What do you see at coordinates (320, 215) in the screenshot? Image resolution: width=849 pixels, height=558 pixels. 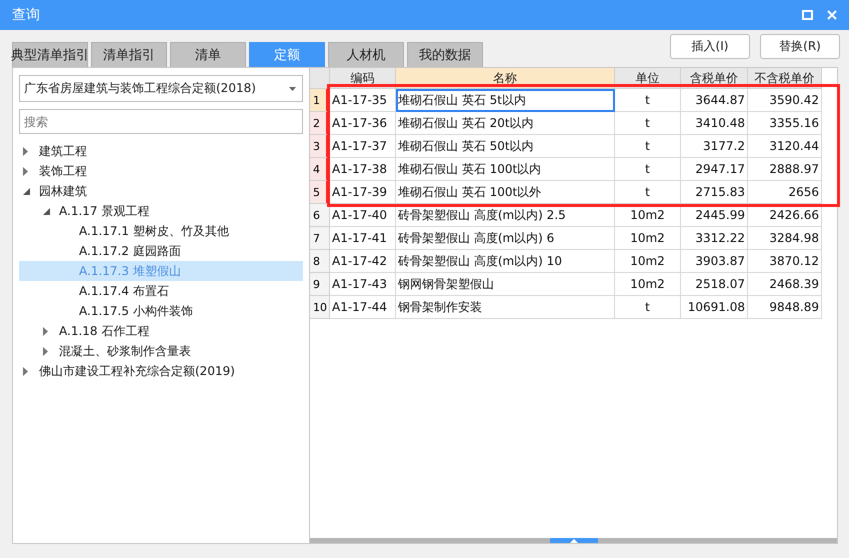 I see `row-number: 6` at bounding box center [320, 215].